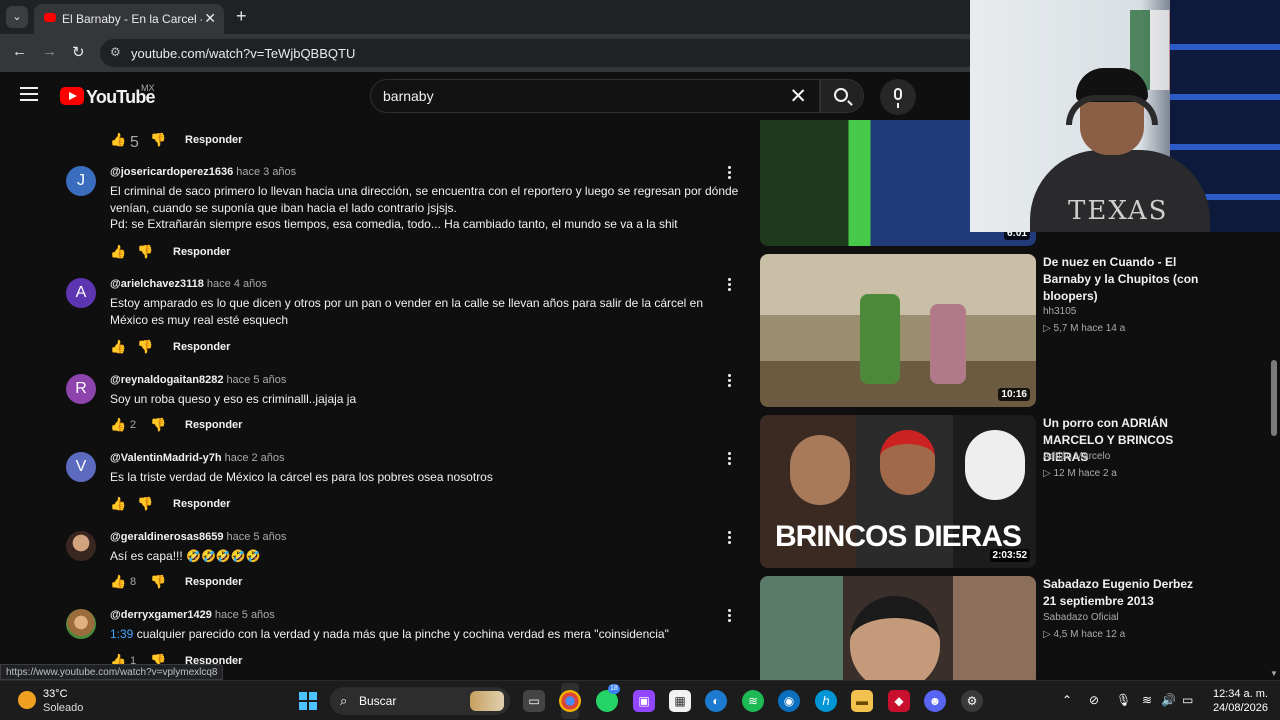 The height and width of the screenshot is (720, 1280). What do you see at coordinates (1274, 456) in the screenshot?
I see `page-scrollbar: ▼` at bounding box center [1274, 456].